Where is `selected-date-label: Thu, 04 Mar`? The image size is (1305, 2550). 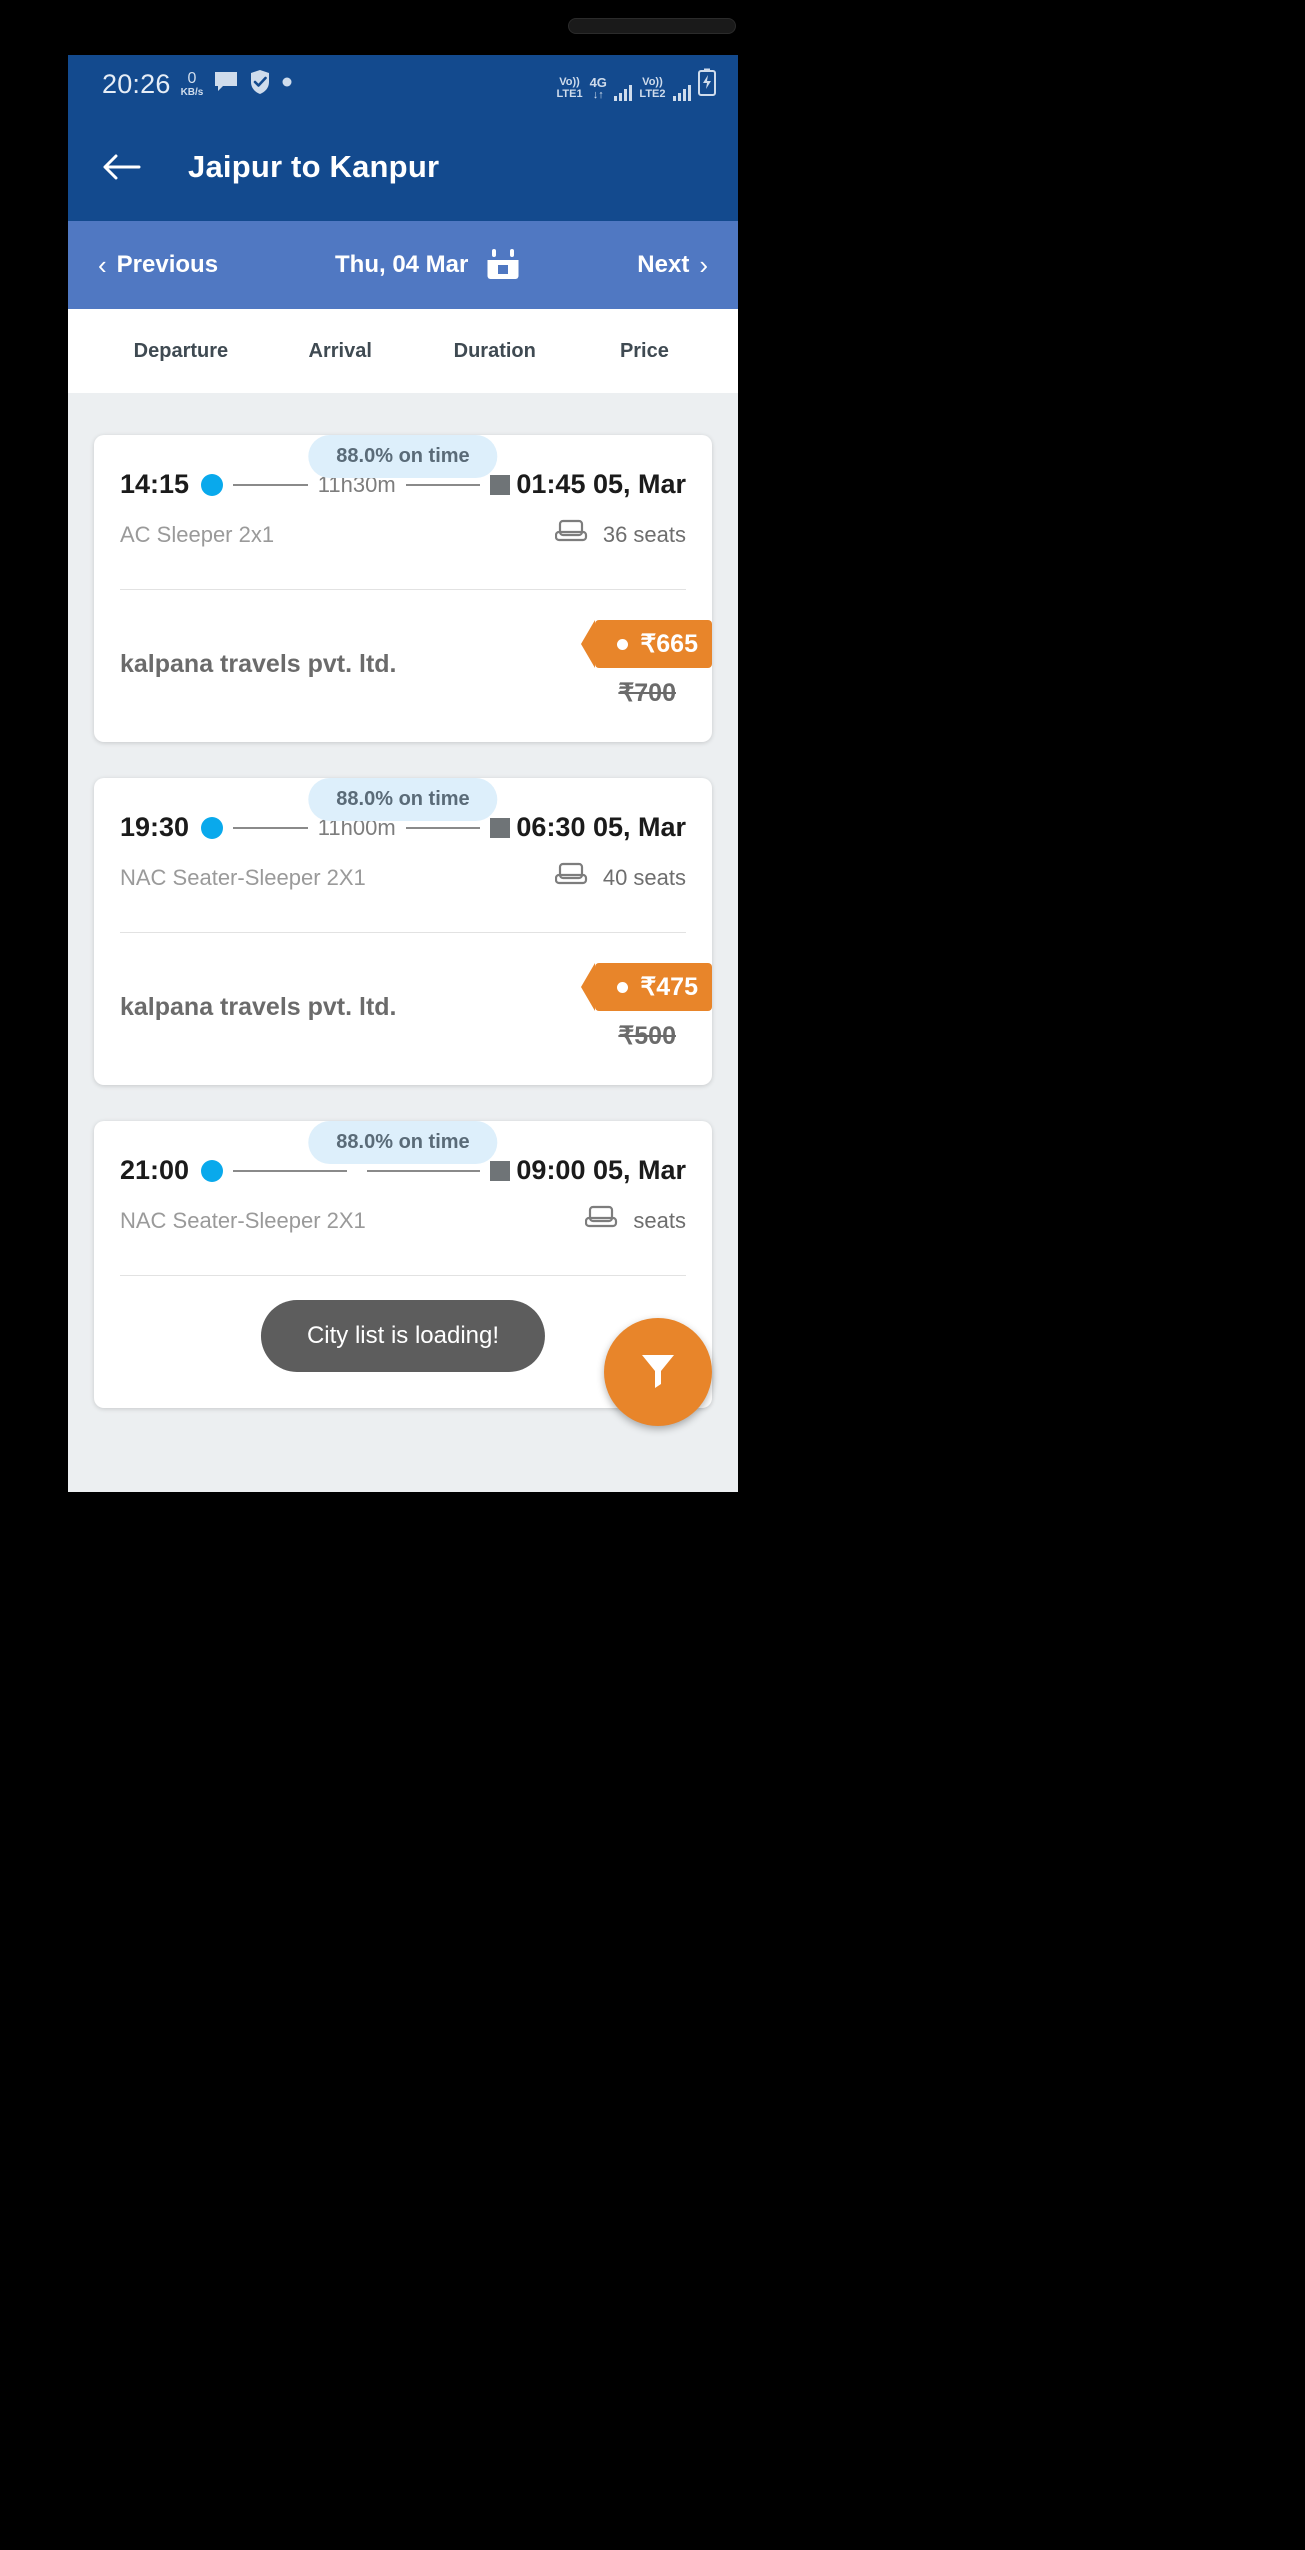
selected-date-label: Thu, 04 Mar is located at coordinates (402, 264).